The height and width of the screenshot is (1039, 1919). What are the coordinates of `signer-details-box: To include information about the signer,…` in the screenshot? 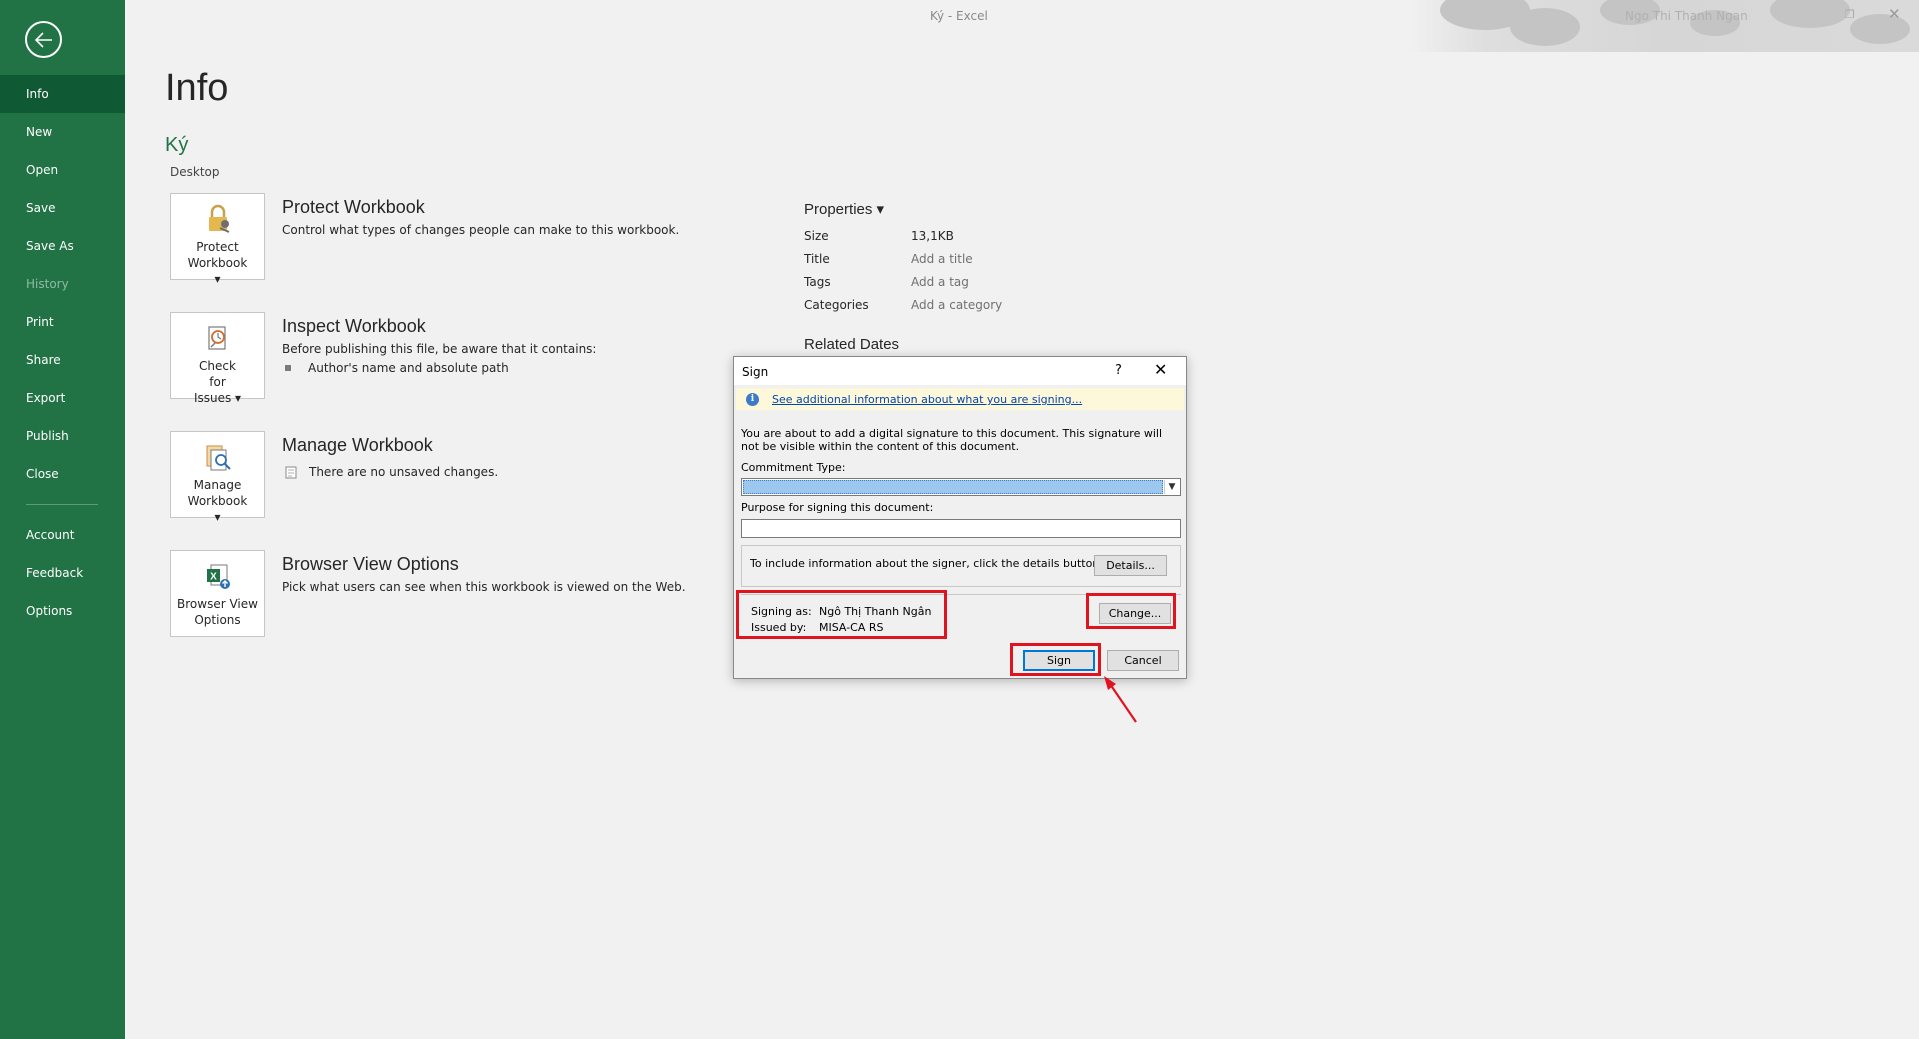 It's located at (961, 566).